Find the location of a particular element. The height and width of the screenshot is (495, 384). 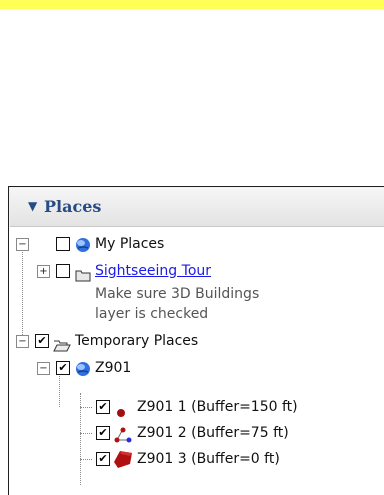

globe-icon is located at coordinates (83, 373).